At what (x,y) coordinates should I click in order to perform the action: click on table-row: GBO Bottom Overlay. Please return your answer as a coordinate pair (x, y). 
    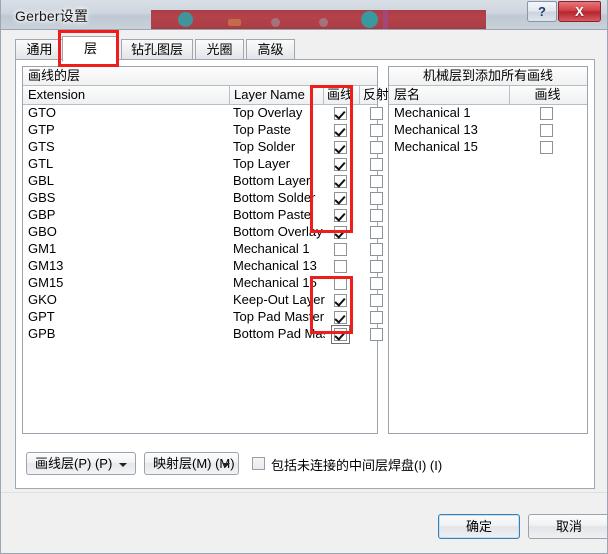
    Looking at the image, I should click on (203, 232).